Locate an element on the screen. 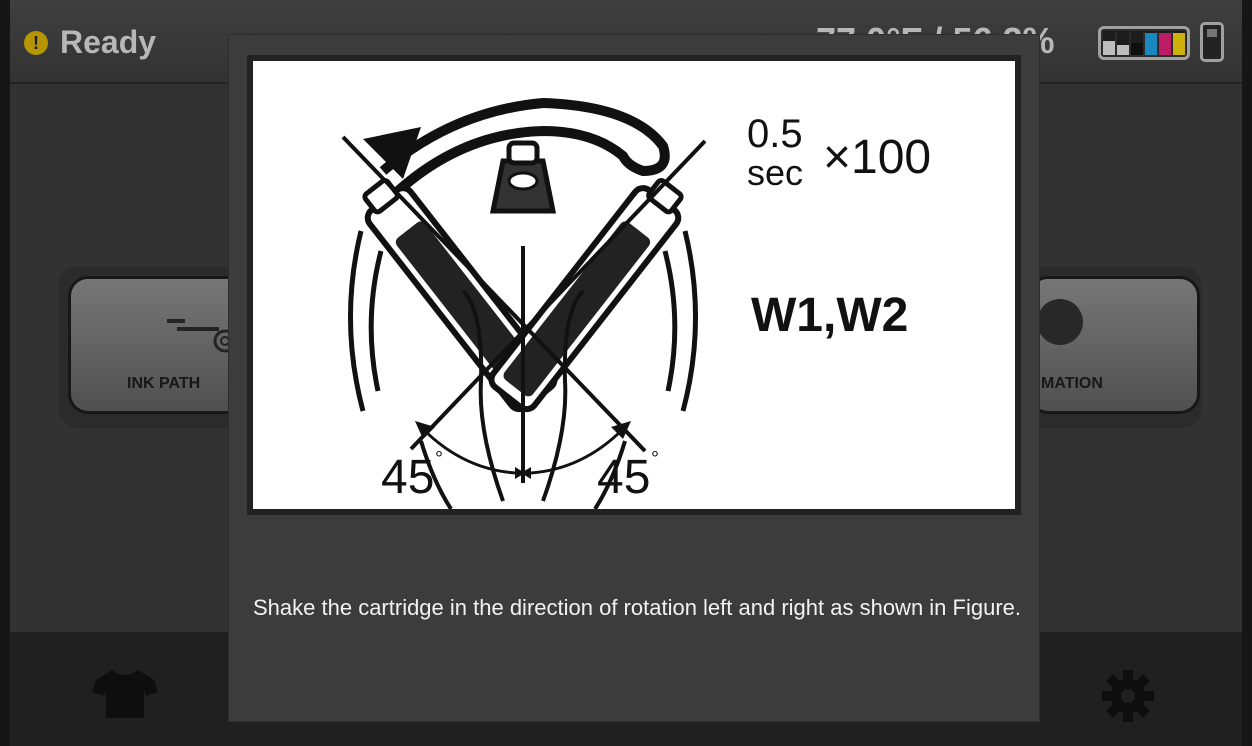 Image resolution: width=1252 pixels, height=746 pixels. angle-left-label: 45 is located at coordinates (407, 477).